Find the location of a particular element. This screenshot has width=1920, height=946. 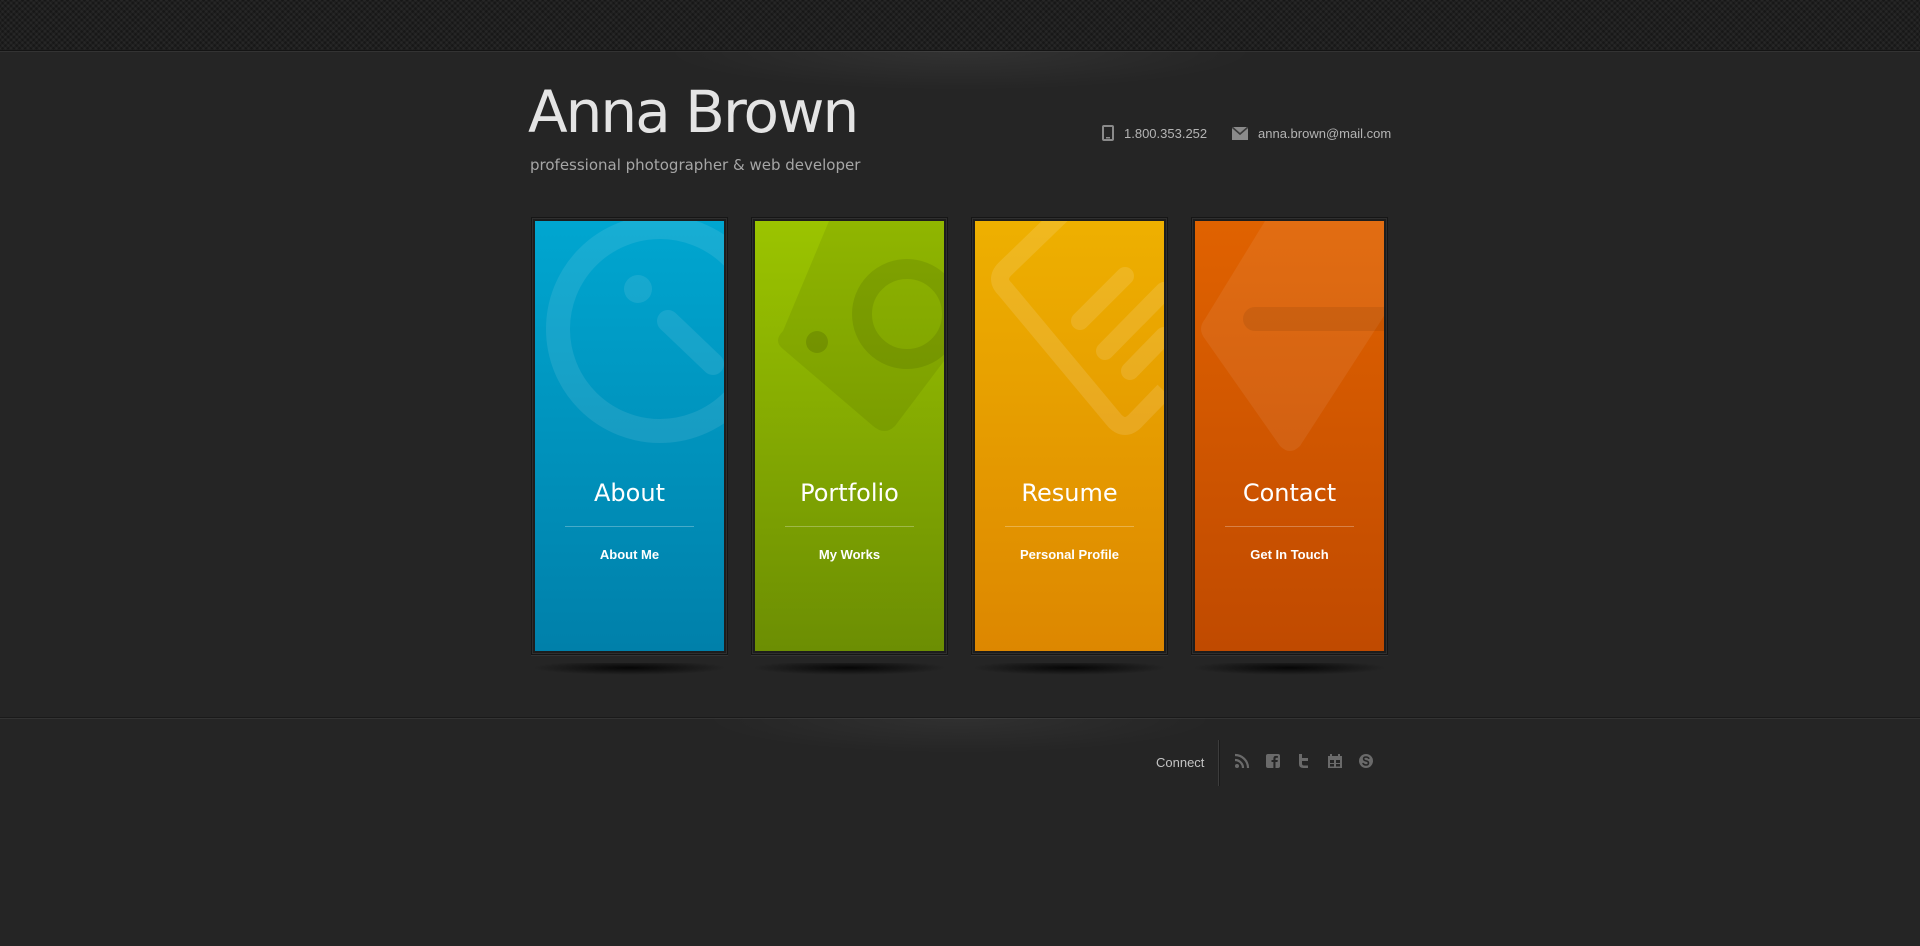

connect-label: Connect is located at coordinates (1180, 762).